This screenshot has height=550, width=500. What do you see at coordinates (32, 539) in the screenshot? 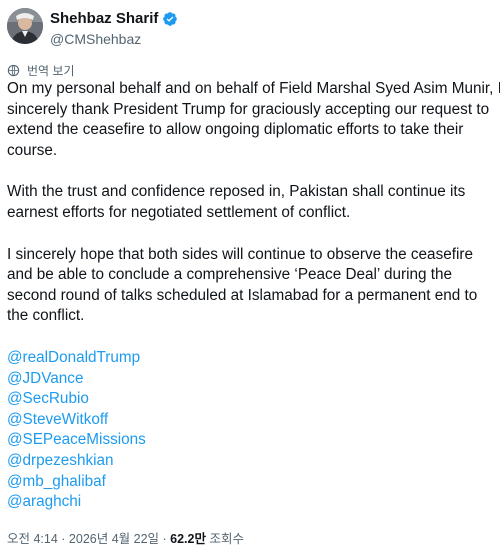
I see `tweet-time: 오전 4:14` at bounding box center [32, 539].